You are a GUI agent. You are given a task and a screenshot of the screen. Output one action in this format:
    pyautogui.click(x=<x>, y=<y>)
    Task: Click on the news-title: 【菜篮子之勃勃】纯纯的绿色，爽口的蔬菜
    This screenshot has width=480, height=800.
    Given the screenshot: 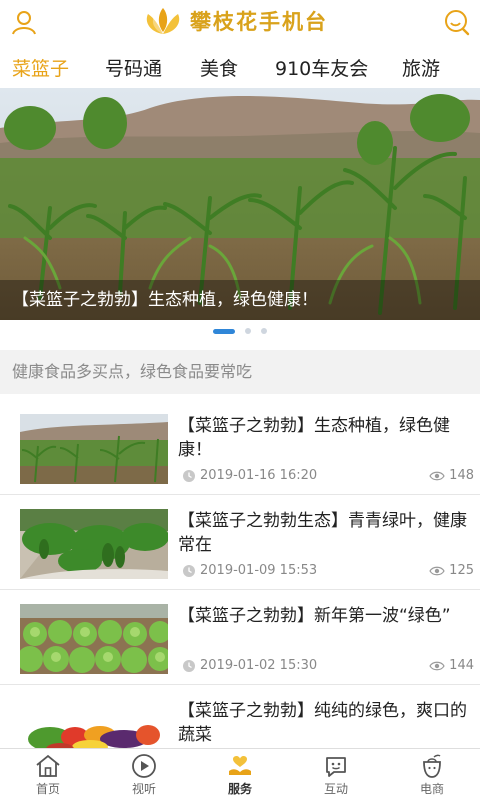 What is the action you would take?
    pyautogui.click(x=322, y=723)
    